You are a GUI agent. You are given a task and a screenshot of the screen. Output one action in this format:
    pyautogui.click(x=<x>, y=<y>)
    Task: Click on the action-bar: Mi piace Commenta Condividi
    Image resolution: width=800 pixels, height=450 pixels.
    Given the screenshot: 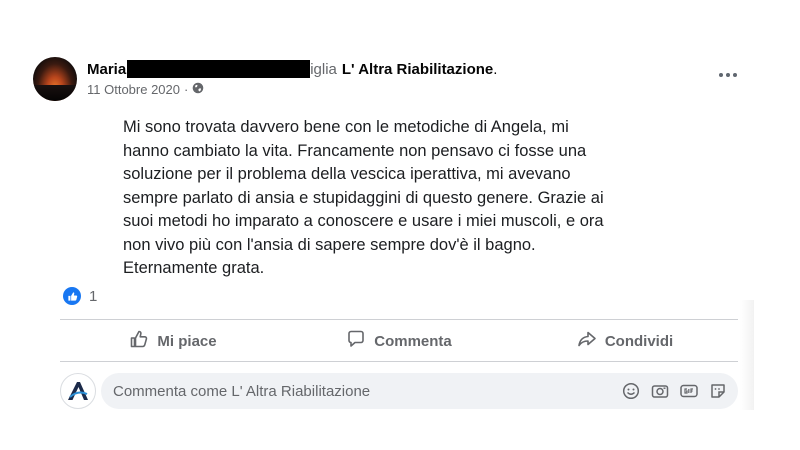 What is the action you would take?
    pyautogui.click(x=399, y=341)
    